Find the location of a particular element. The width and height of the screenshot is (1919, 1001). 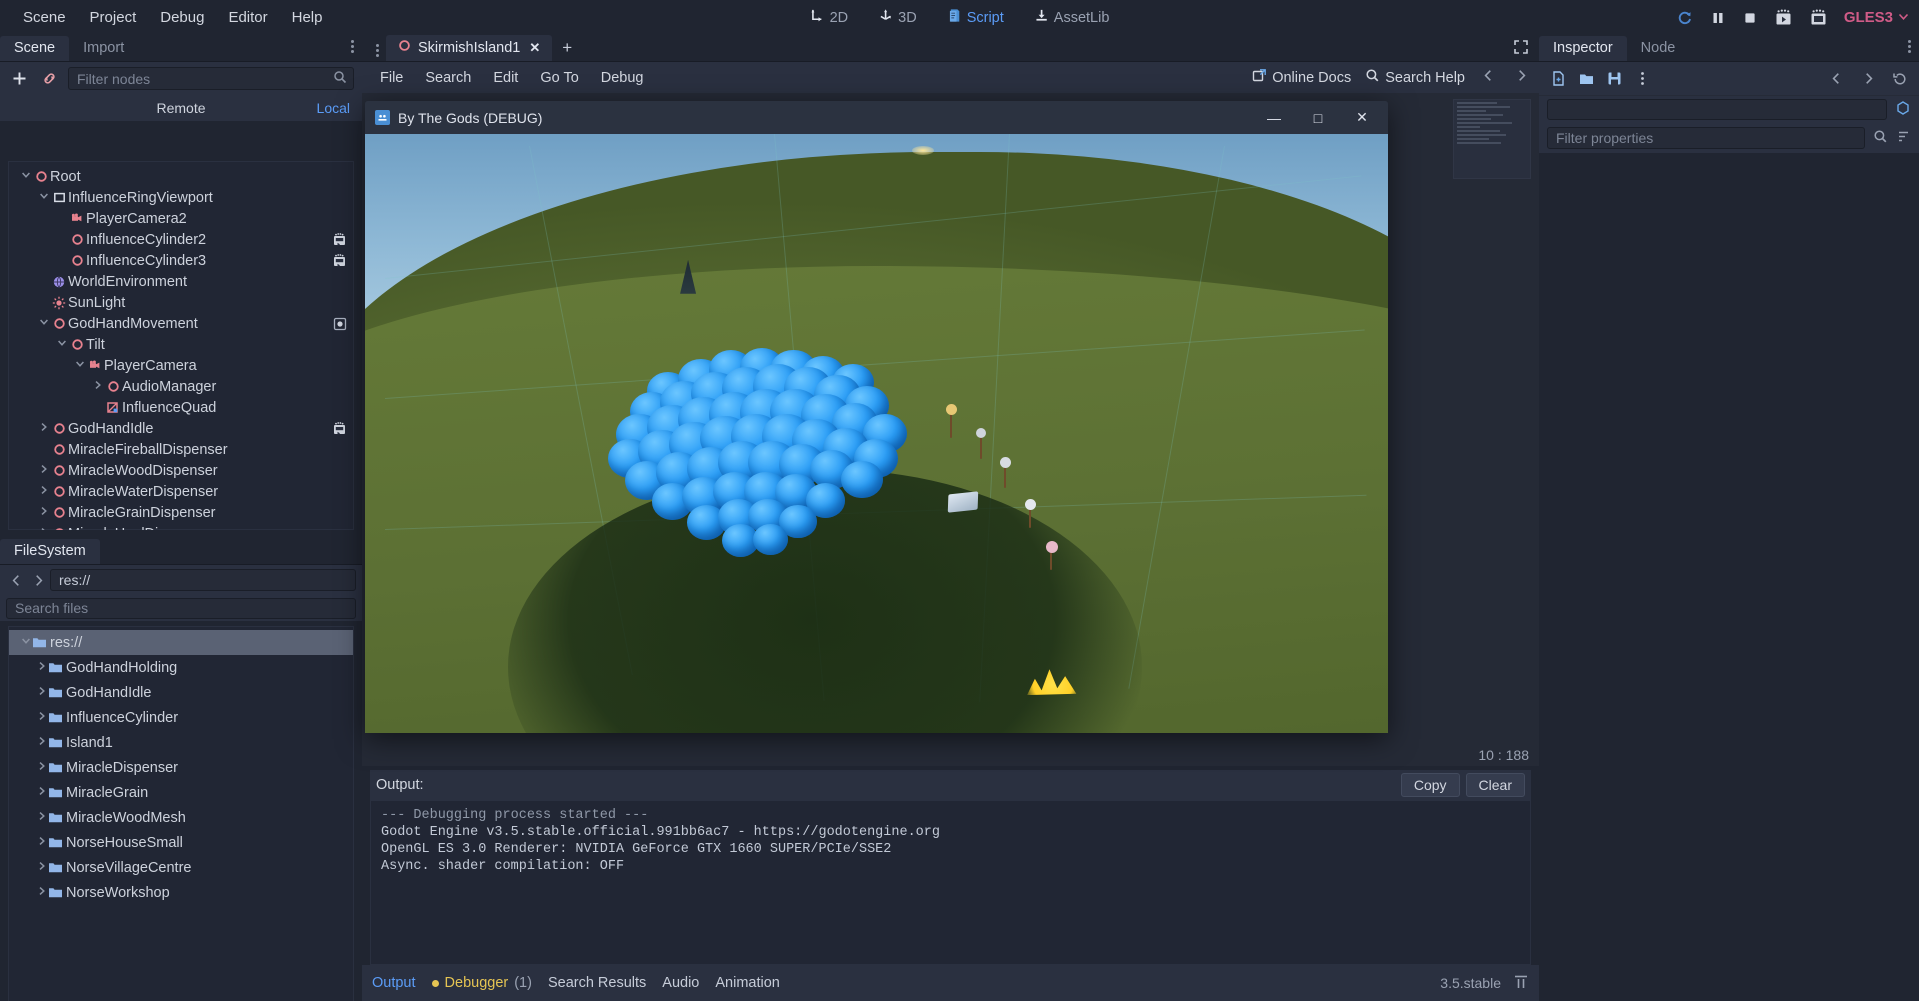

scene-tree-node: WorldEnvironment is located at coordinates (181, 281).